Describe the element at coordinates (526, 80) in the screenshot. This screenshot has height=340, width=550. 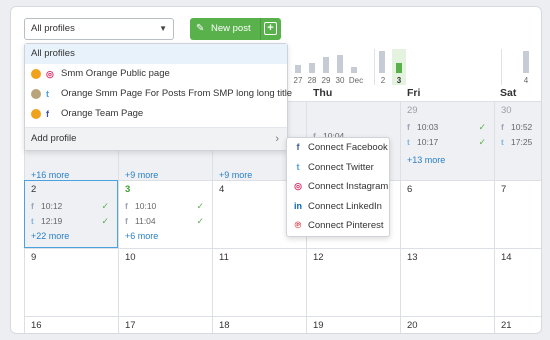
I see `graph-label: 4` at that location.